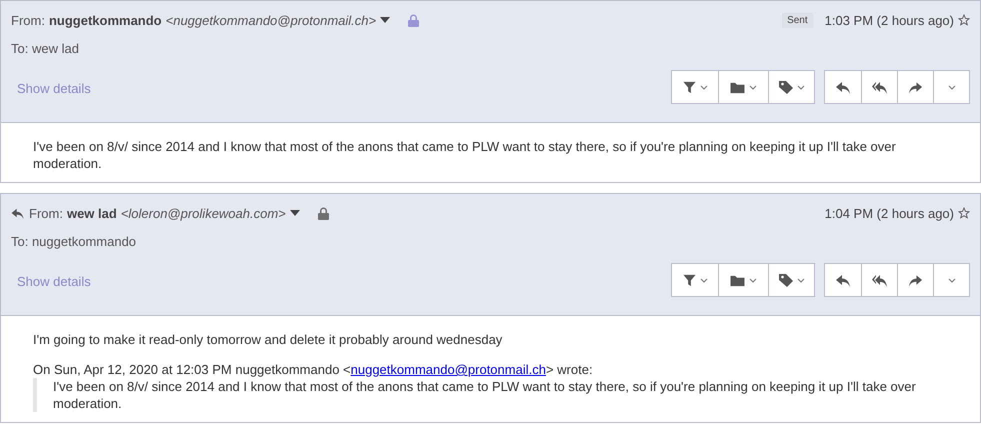 The height and width of the screenshot is (439, 981). What do you see at coordinates (569, 369) in the screenshot?
I see `quote-attribution: > wrote:` at bounding box center [569, 369].